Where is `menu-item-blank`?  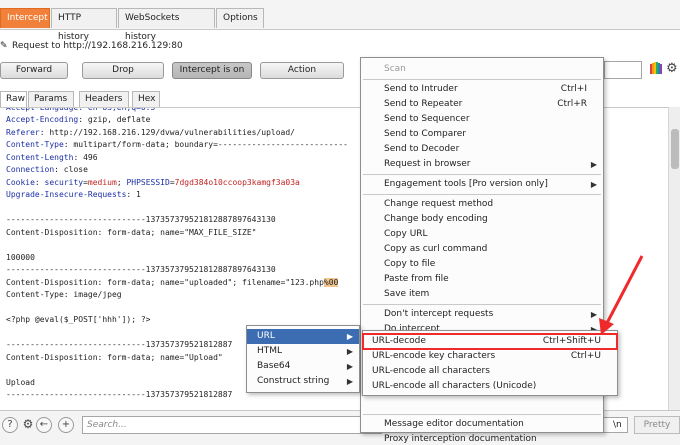
menu-item-blank is located at coordinates (482, 404).